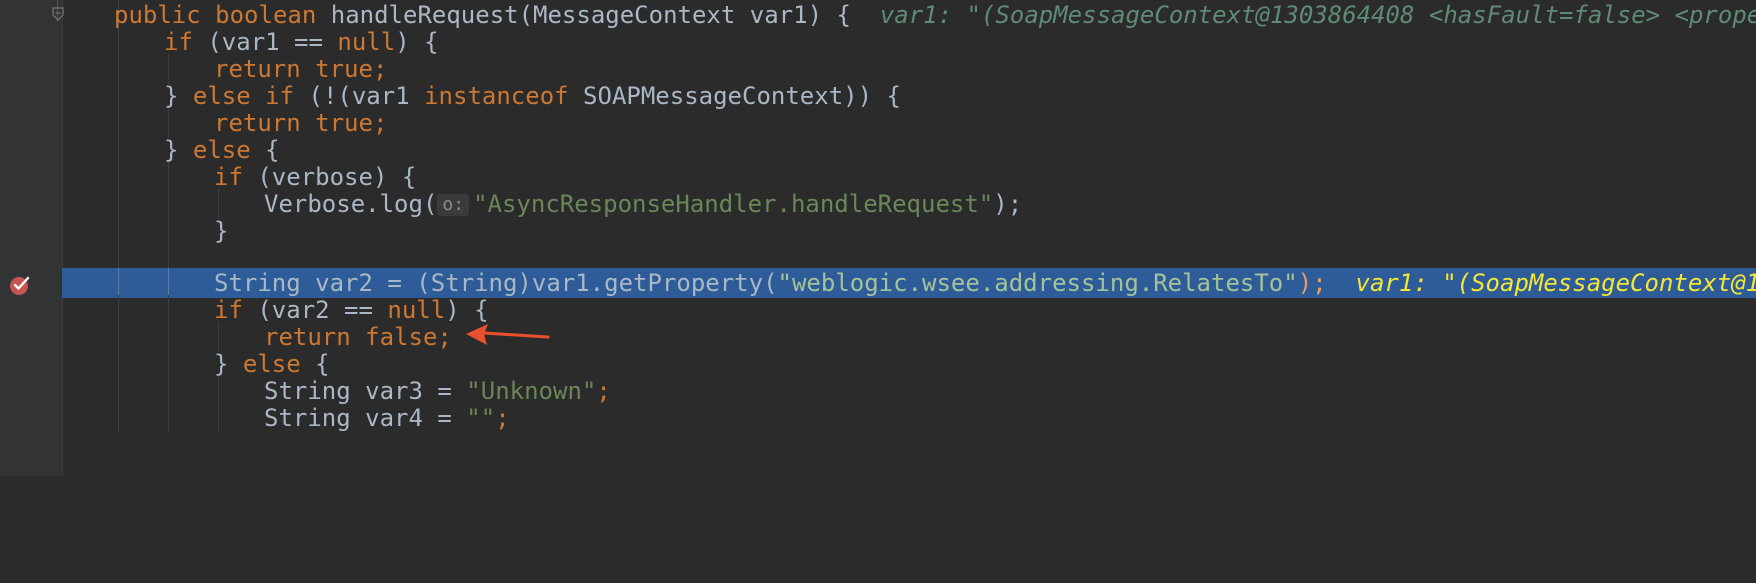 The width and height of the screenshot is (1756, 583). Describe the element at coordinates (315, 310) in the screenshot. I see `code-fragment: (var2 ==` at that location.